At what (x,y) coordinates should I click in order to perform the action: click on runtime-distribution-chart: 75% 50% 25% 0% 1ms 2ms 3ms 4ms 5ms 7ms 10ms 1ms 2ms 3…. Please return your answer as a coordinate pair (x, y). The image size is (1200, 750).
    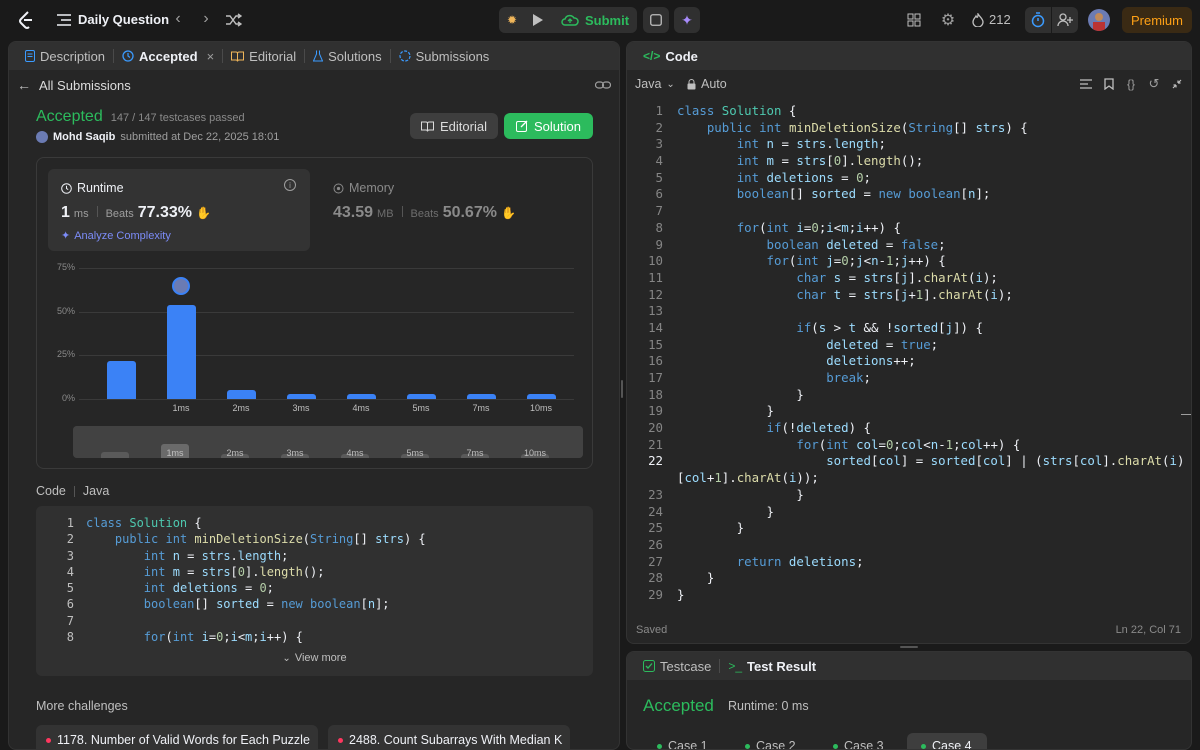
    Looking at the image, I should click on (315, 358).